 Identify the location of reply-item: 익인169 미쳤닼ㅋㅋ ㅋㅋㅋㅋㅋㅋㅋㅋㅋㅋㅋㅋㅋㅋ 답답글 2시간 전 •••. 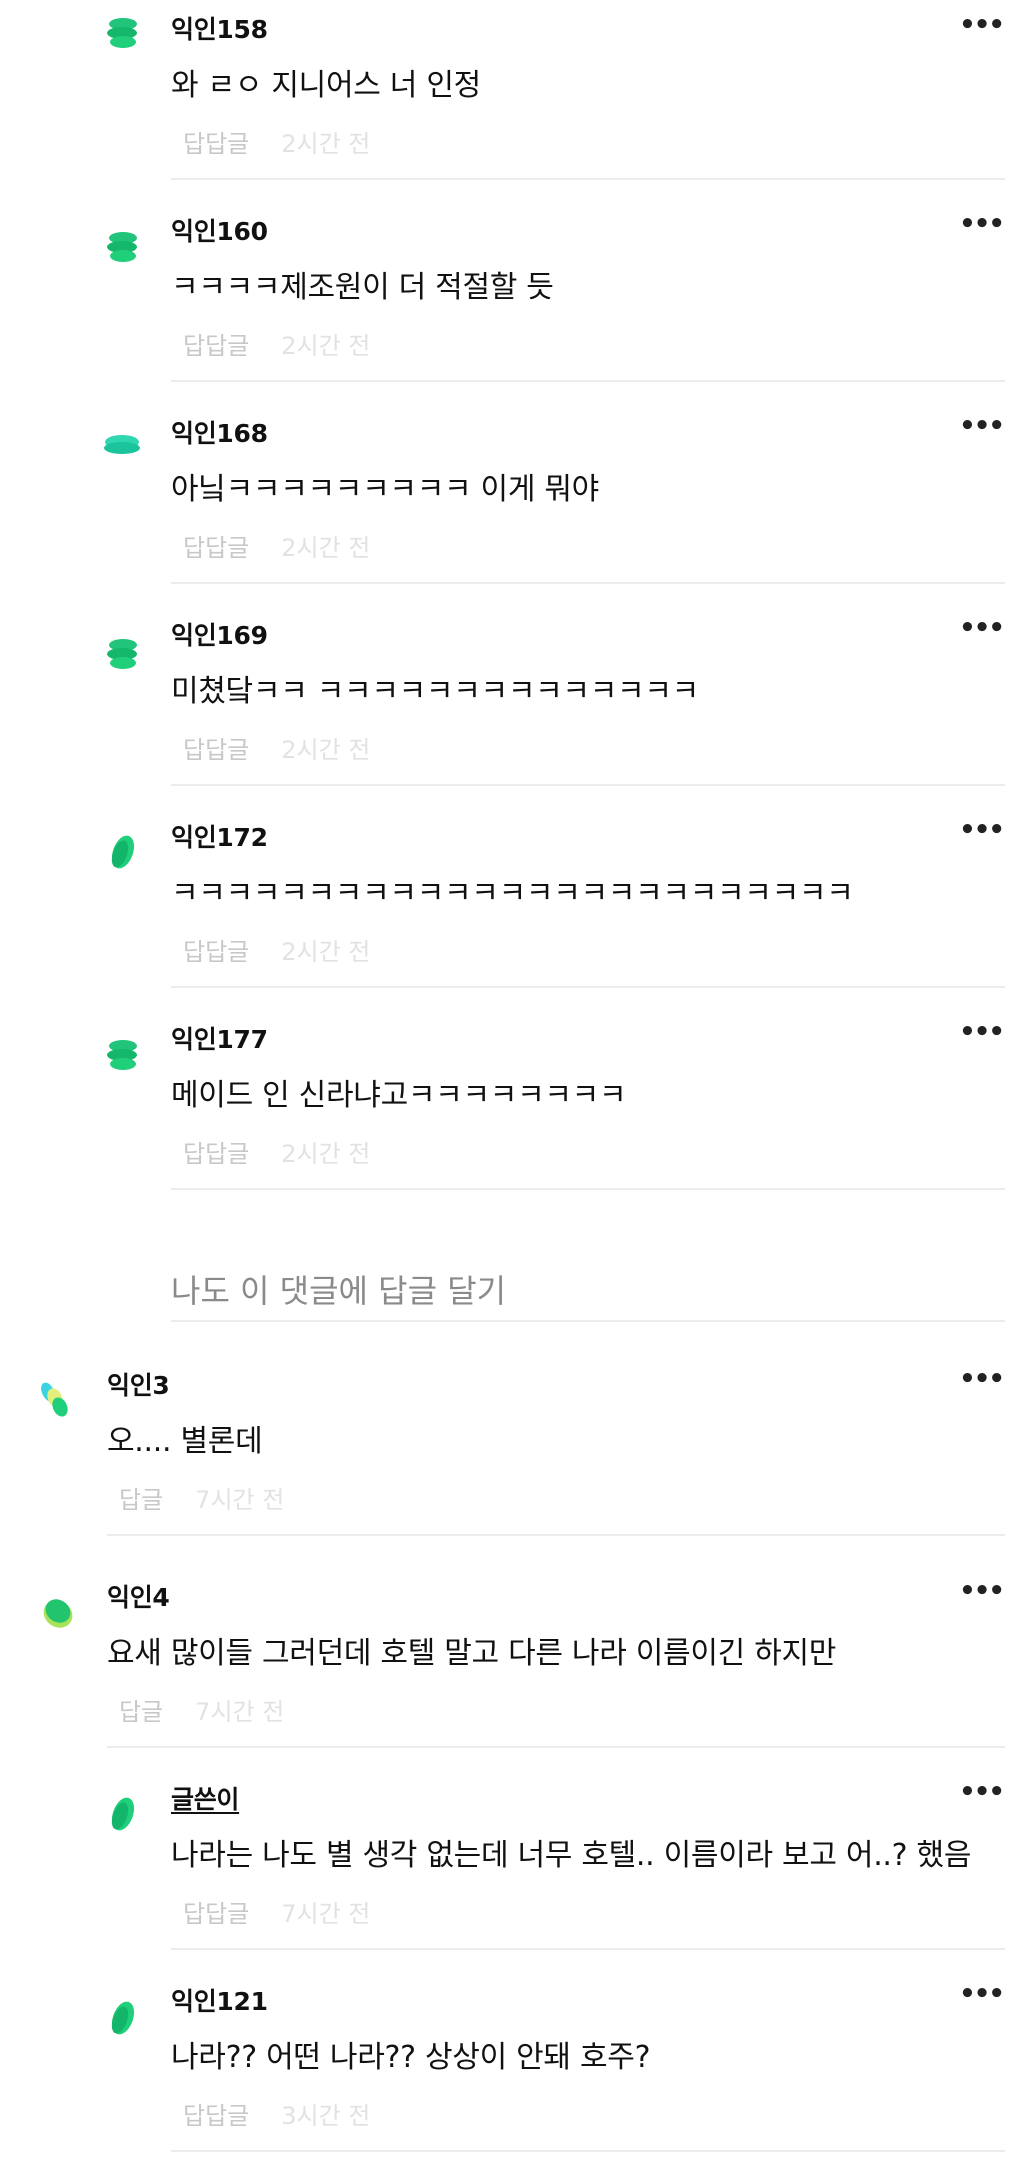
(556, 685).